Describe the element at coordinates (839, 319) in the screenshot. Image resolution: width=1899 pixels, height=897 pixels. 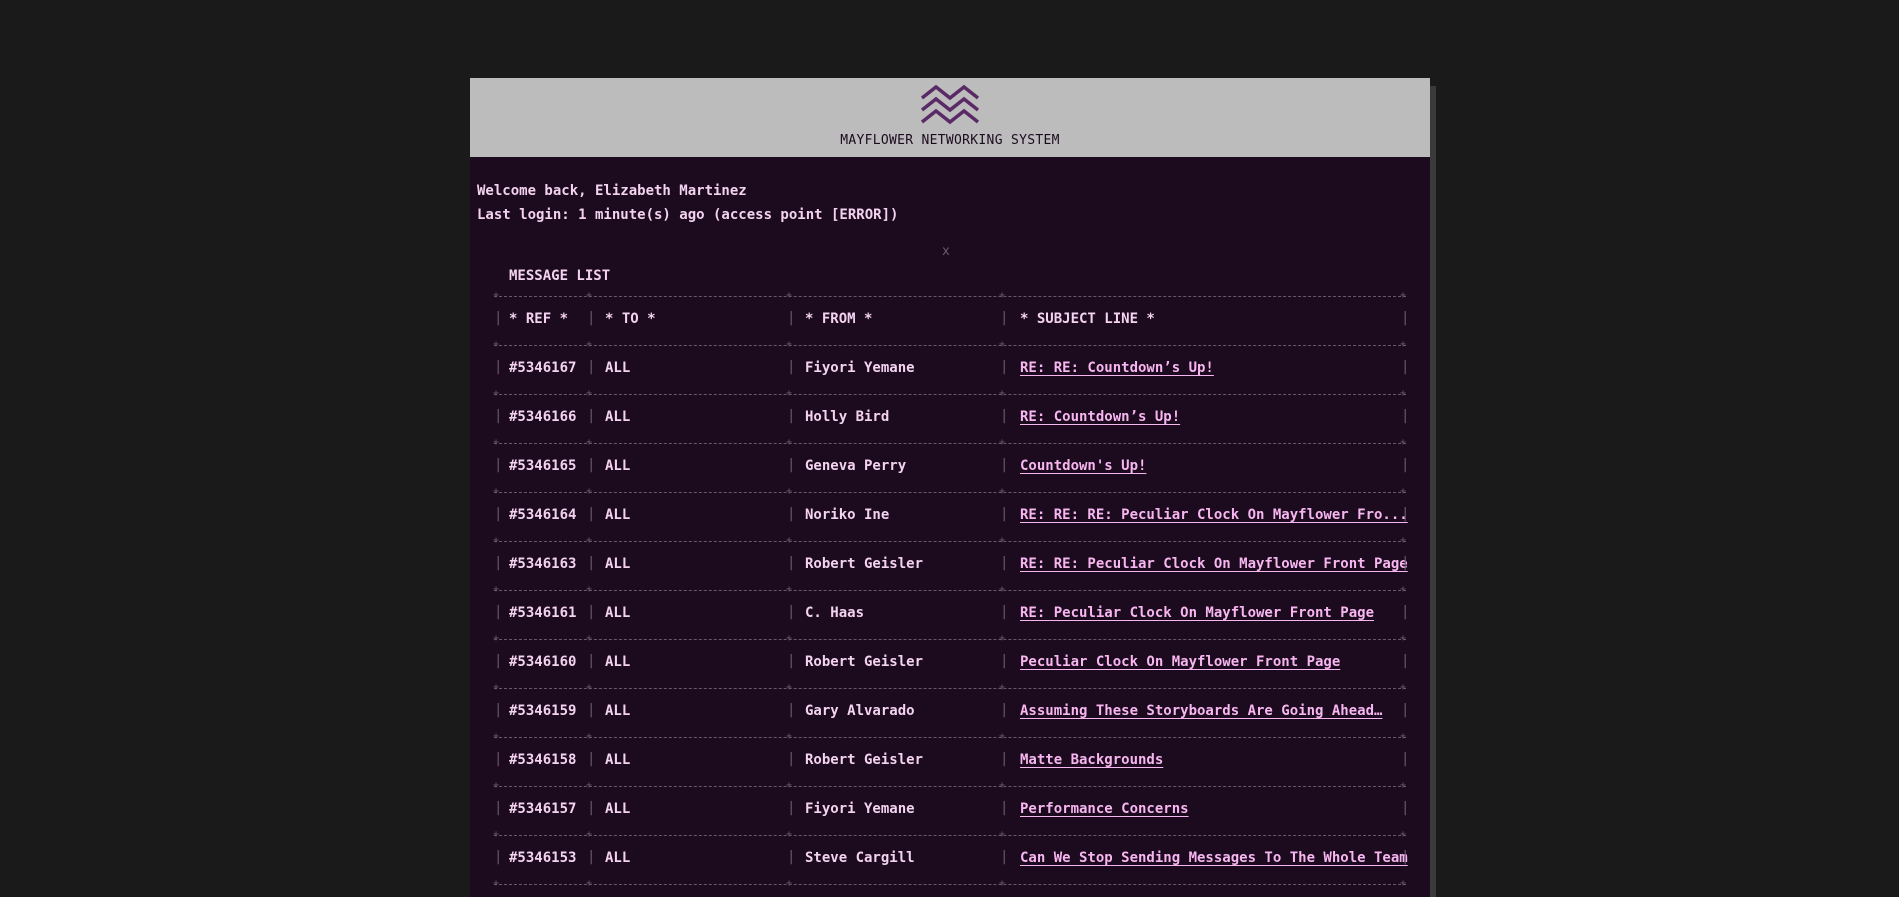
I see `column-header-from: * FROM *` at that location.